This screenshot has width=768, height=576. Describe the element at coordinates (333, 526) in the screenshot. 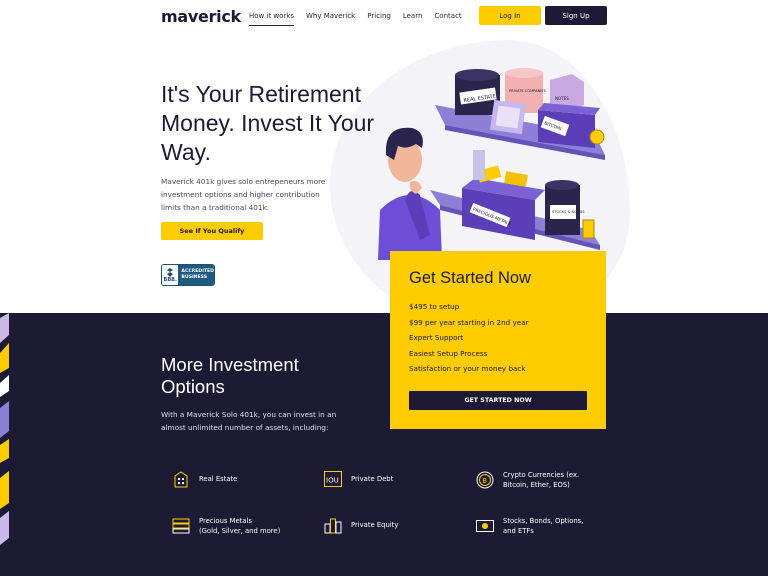

I see `city-icon` at that location.